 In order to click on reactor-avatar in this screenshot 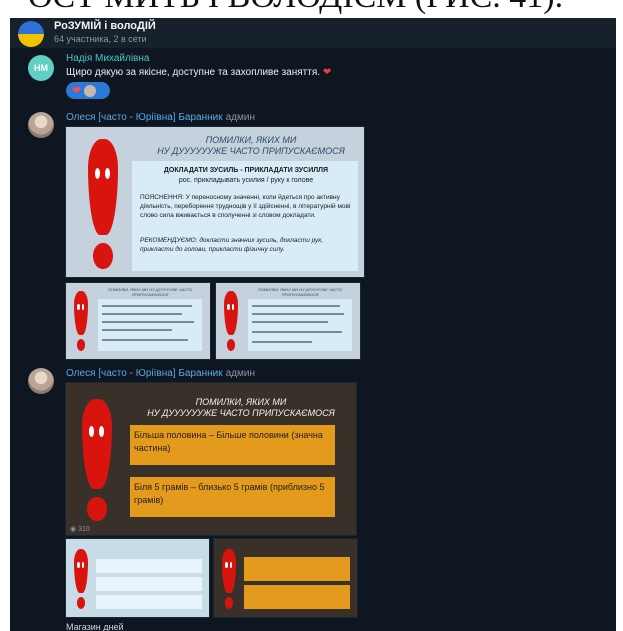, I will do `click(90, 90)`.